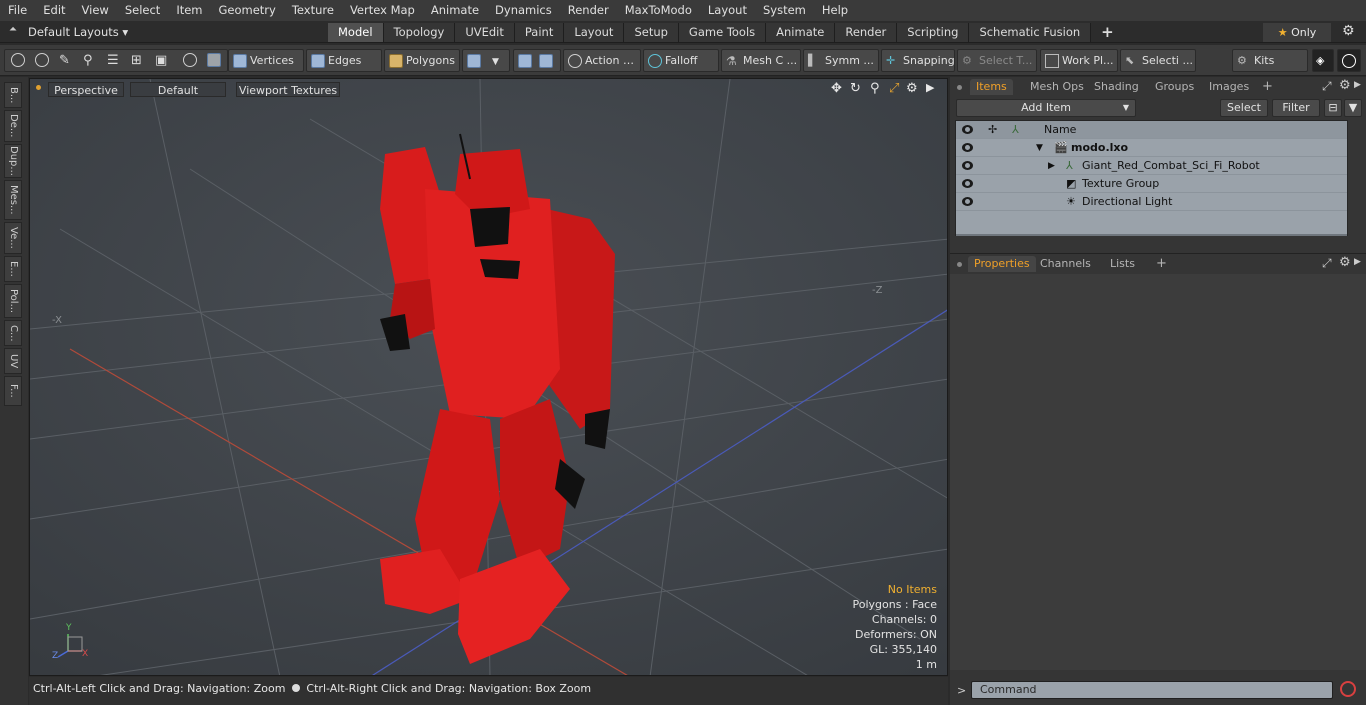 The image size is (1366, 705). What do you see at coordinates (1174, 87) in the screenshot?
I see `tab-groups: Groups` at bounding box center [1174, 87].